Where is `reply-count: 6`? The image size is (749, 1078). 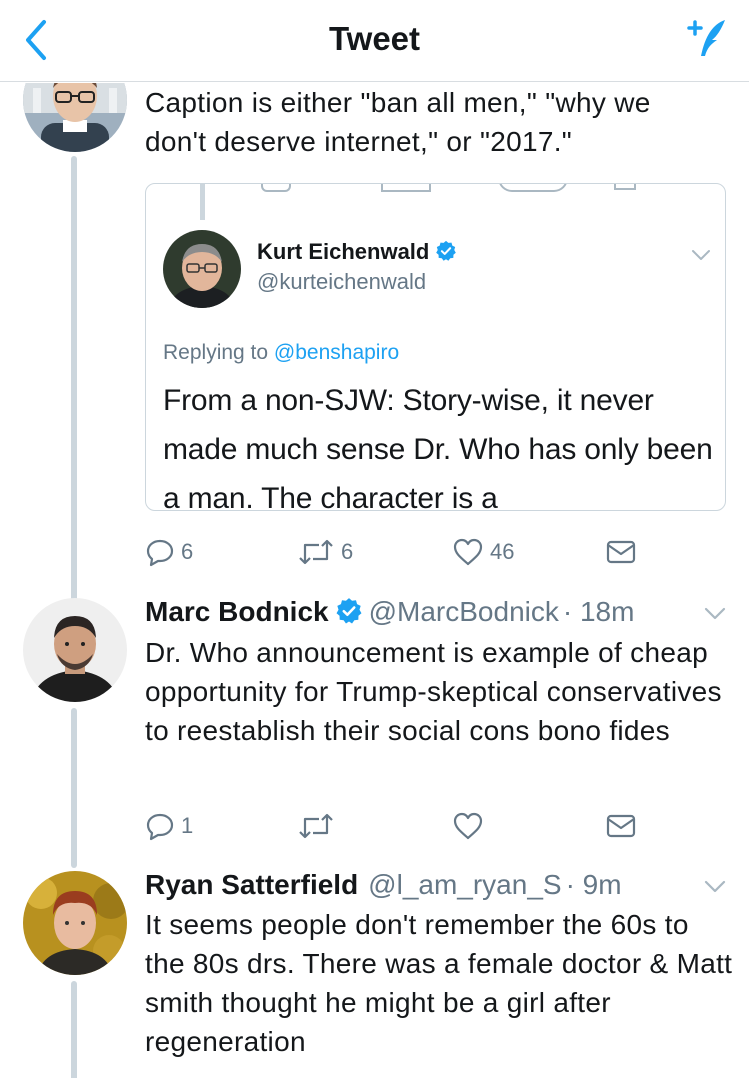
reply-count: 6 is located at coordinates (187, 551).